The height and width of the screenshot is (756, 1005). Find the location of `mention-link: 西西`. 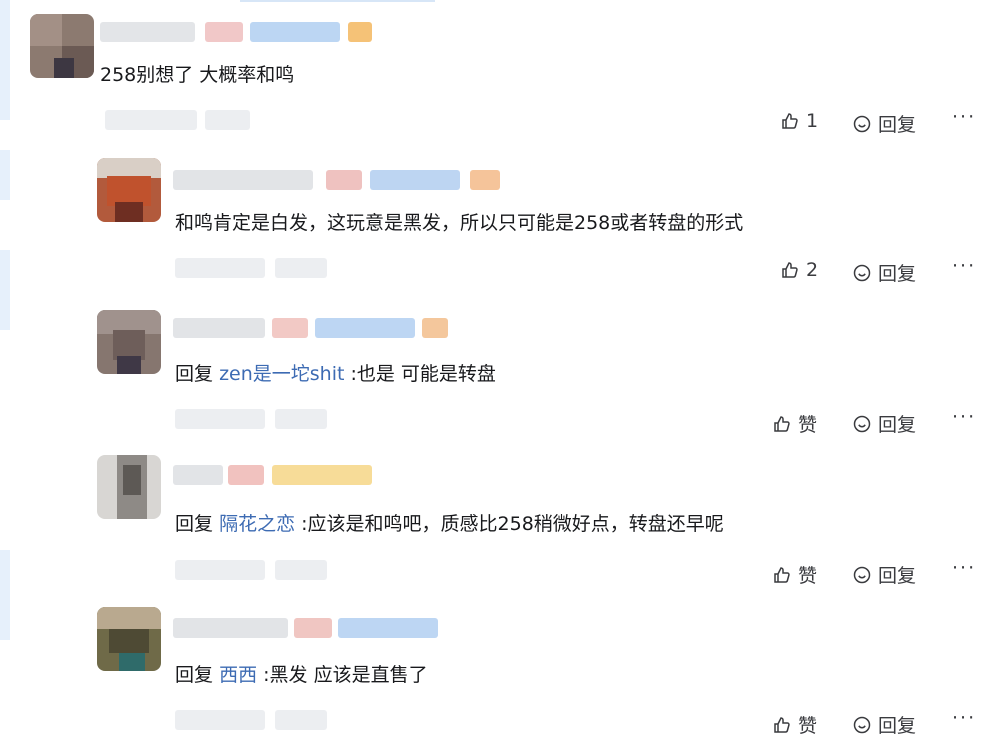

mention-link: 西西 is located at coordinates (238, 675).